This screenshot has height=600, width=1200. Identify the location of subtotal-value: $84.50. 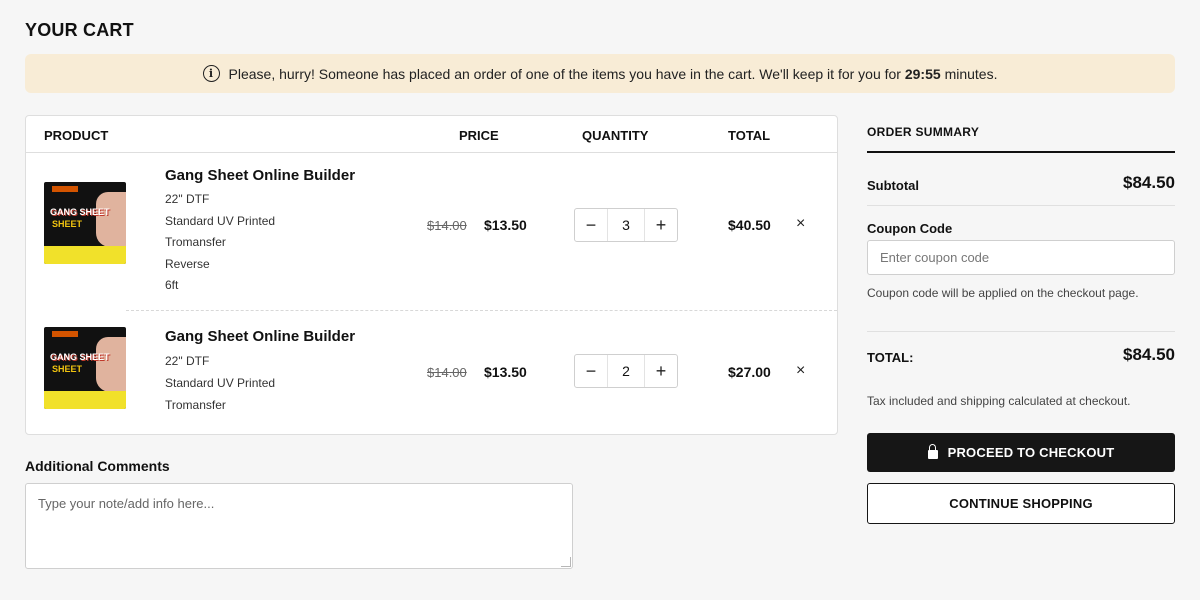
(1149, 182).